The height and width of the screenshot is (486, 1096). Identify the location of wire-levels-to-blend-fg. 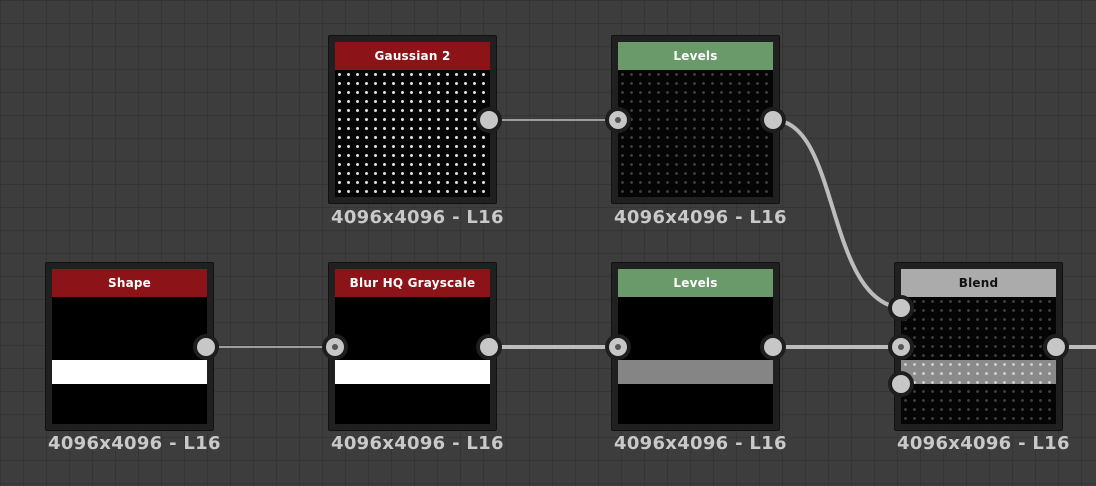
(837, 214).